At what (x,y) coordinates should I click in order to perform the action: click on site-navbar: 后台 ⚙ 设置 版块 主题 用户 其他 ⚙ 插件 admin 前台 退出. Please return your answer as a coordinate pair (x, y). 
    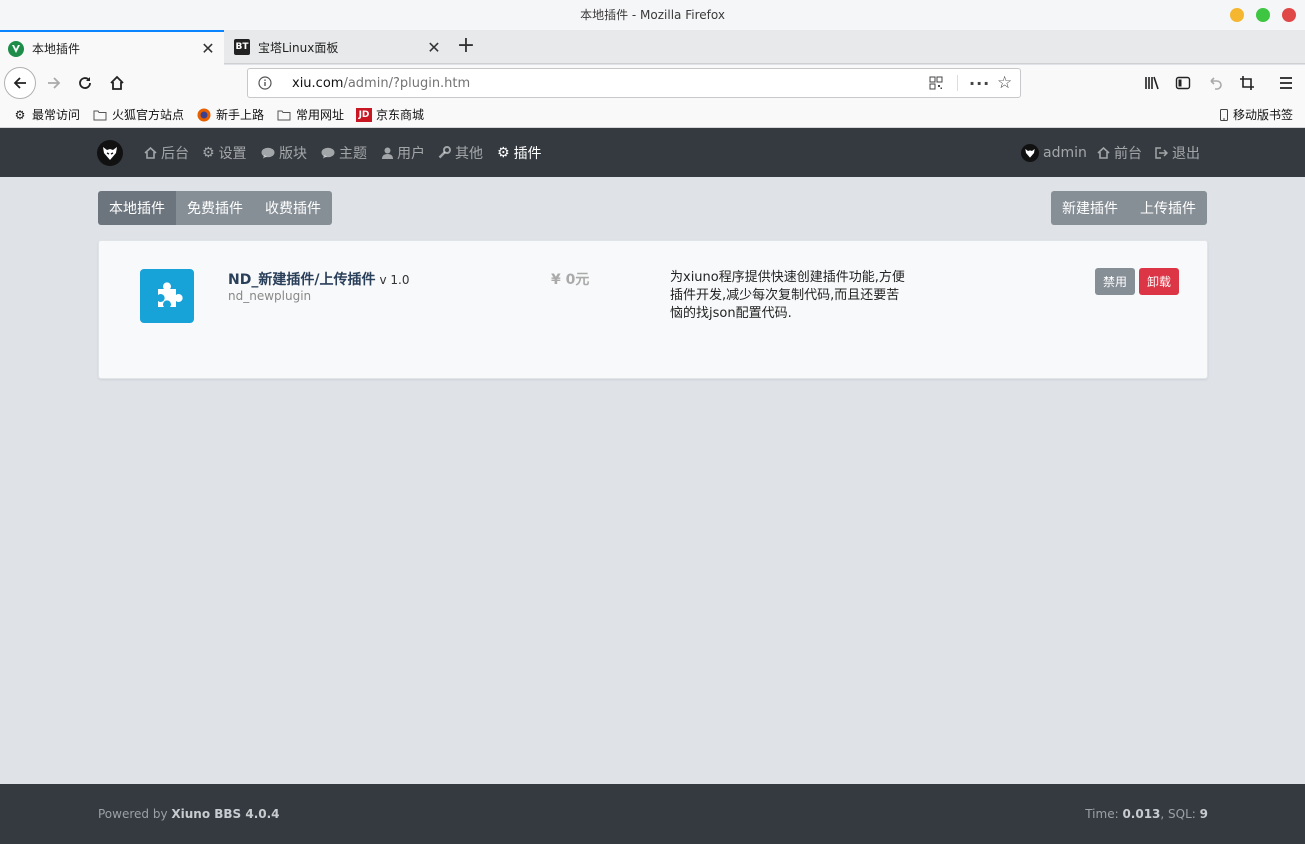
    Looking at the image, I should click on (652, 152).